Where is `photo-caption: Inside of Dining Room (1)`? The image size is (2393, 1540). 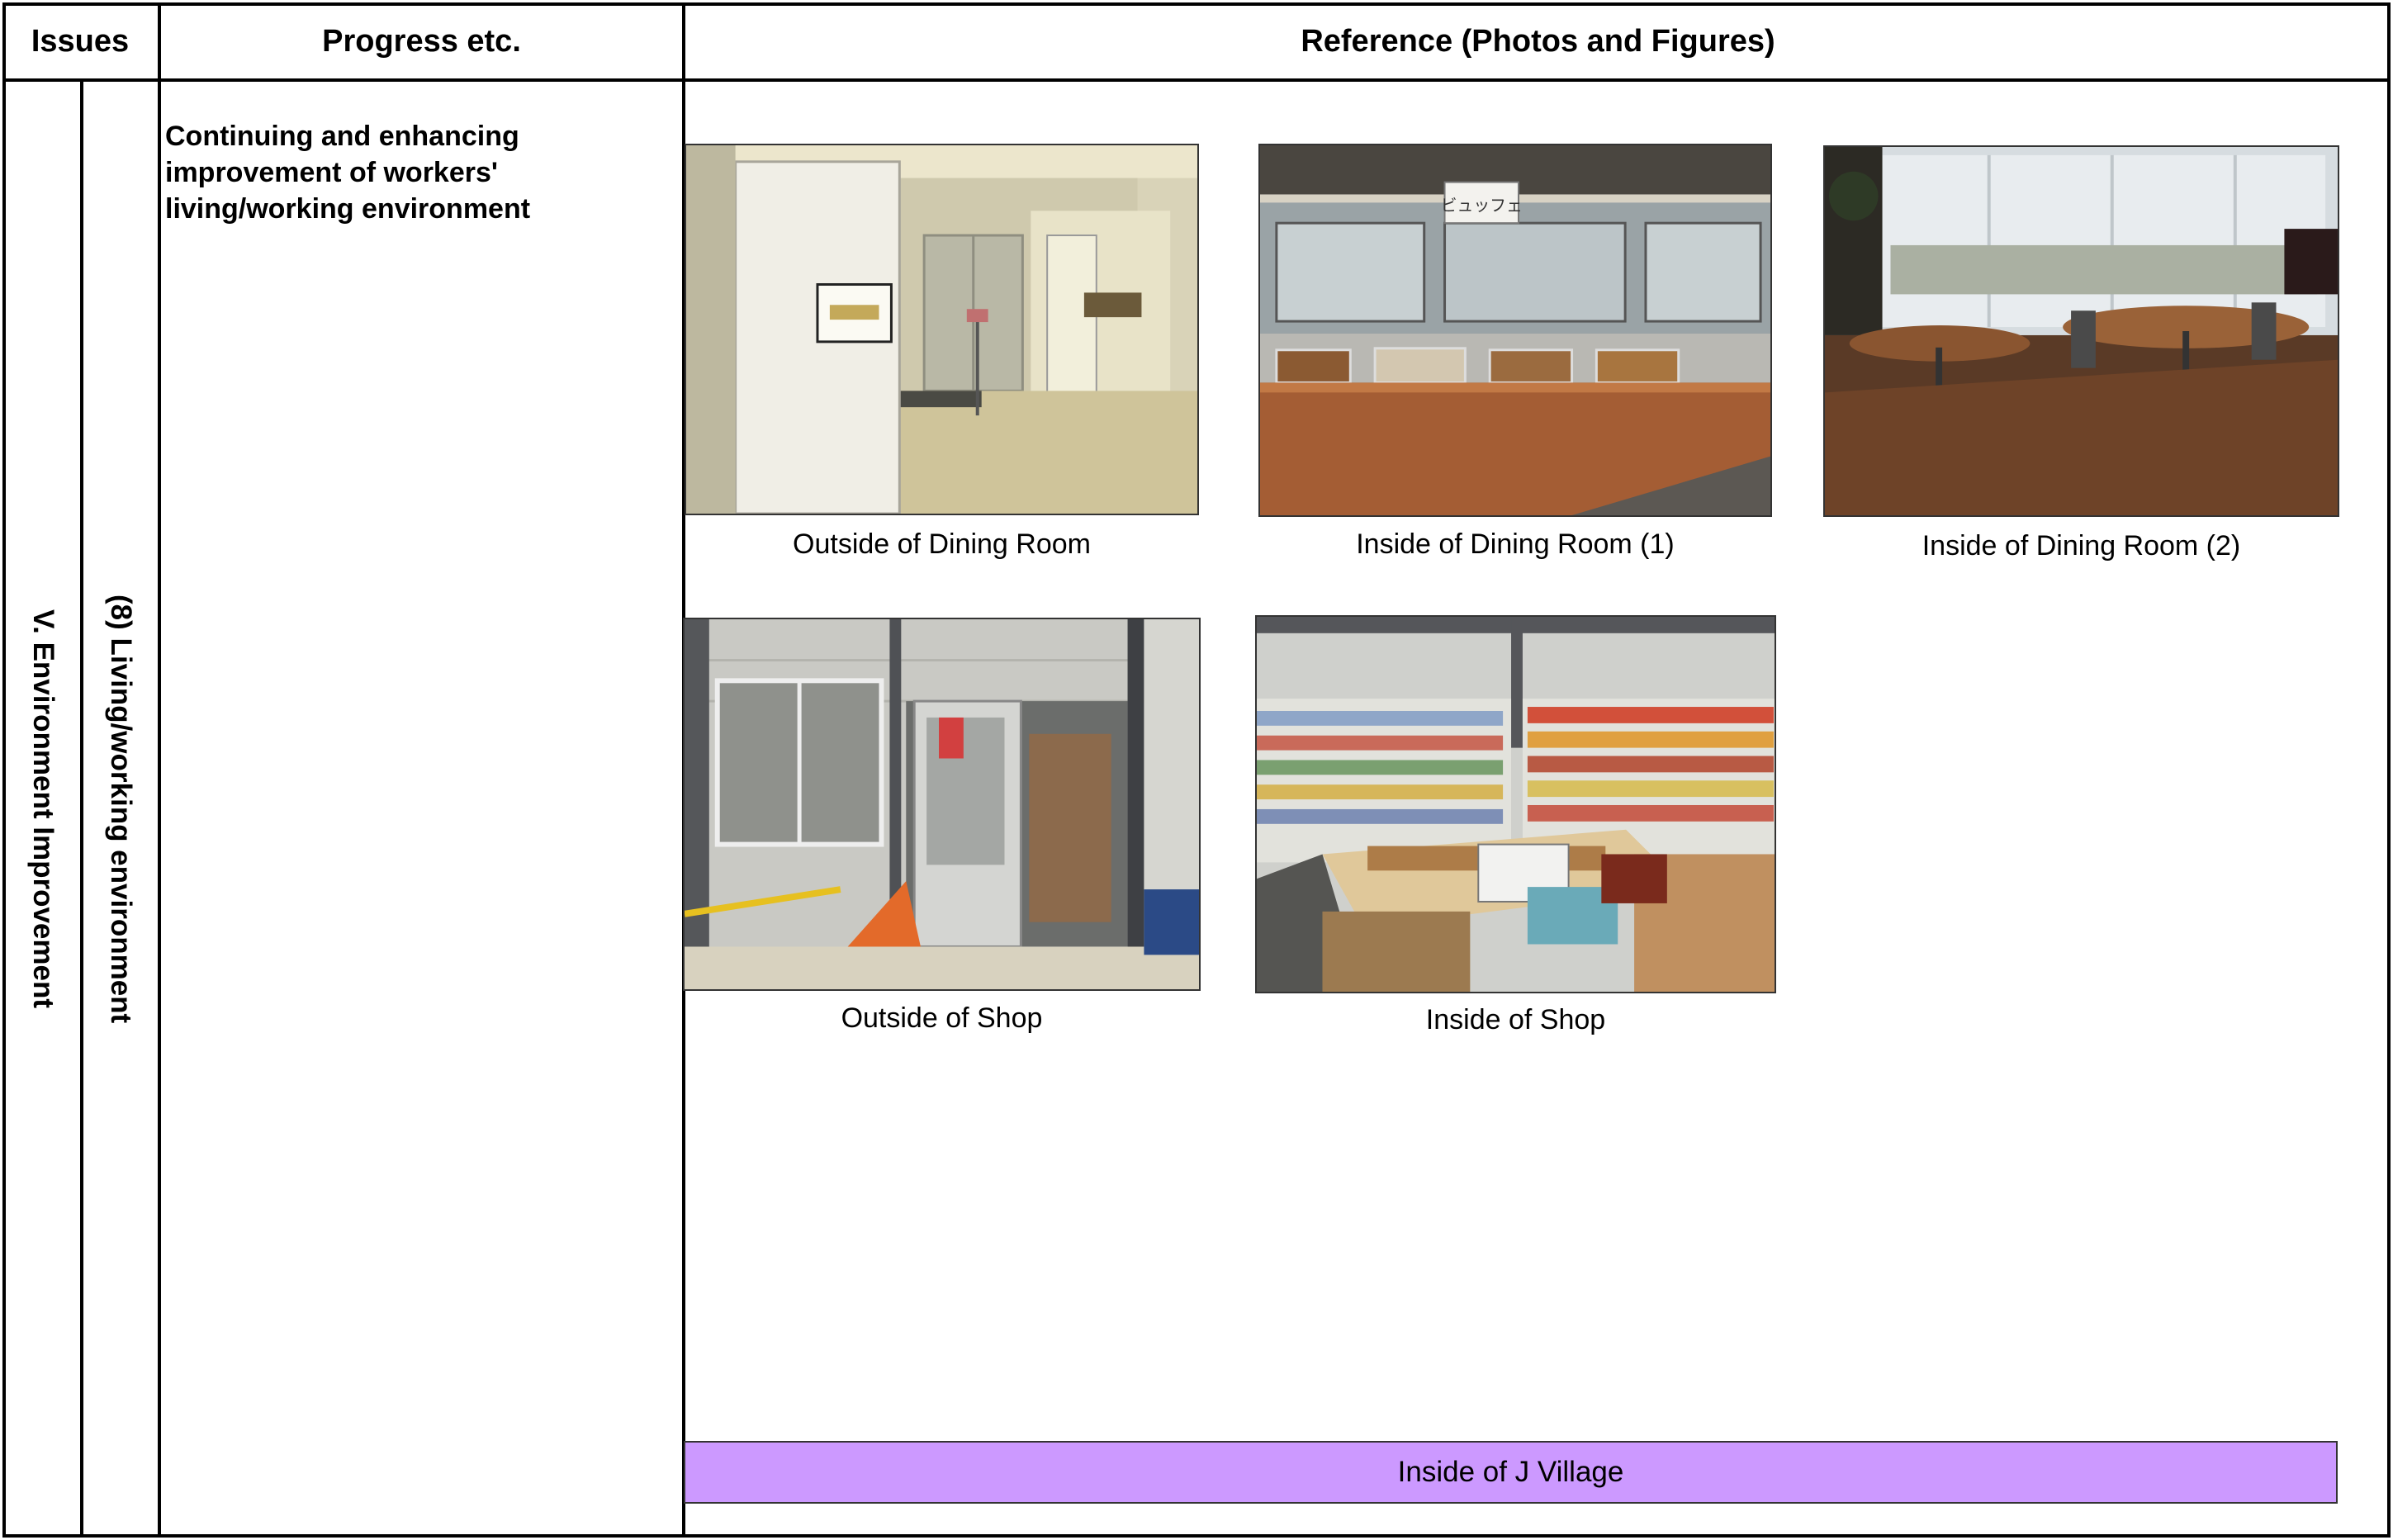
photo-caption: Inside of Dining Room (1) is located at coordinates (1516, 544).